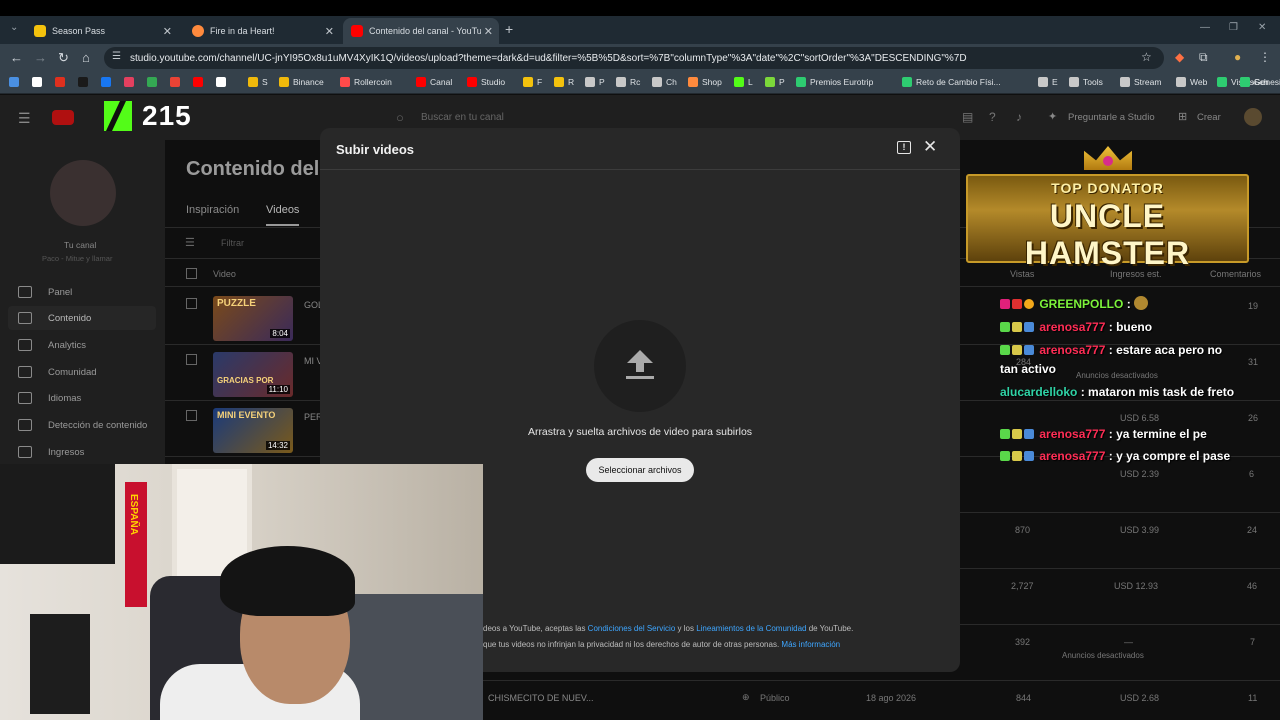  I want to click on tab-contenido-del-canal: Contenido del canal - YouTube ✕, so click(421, 31).